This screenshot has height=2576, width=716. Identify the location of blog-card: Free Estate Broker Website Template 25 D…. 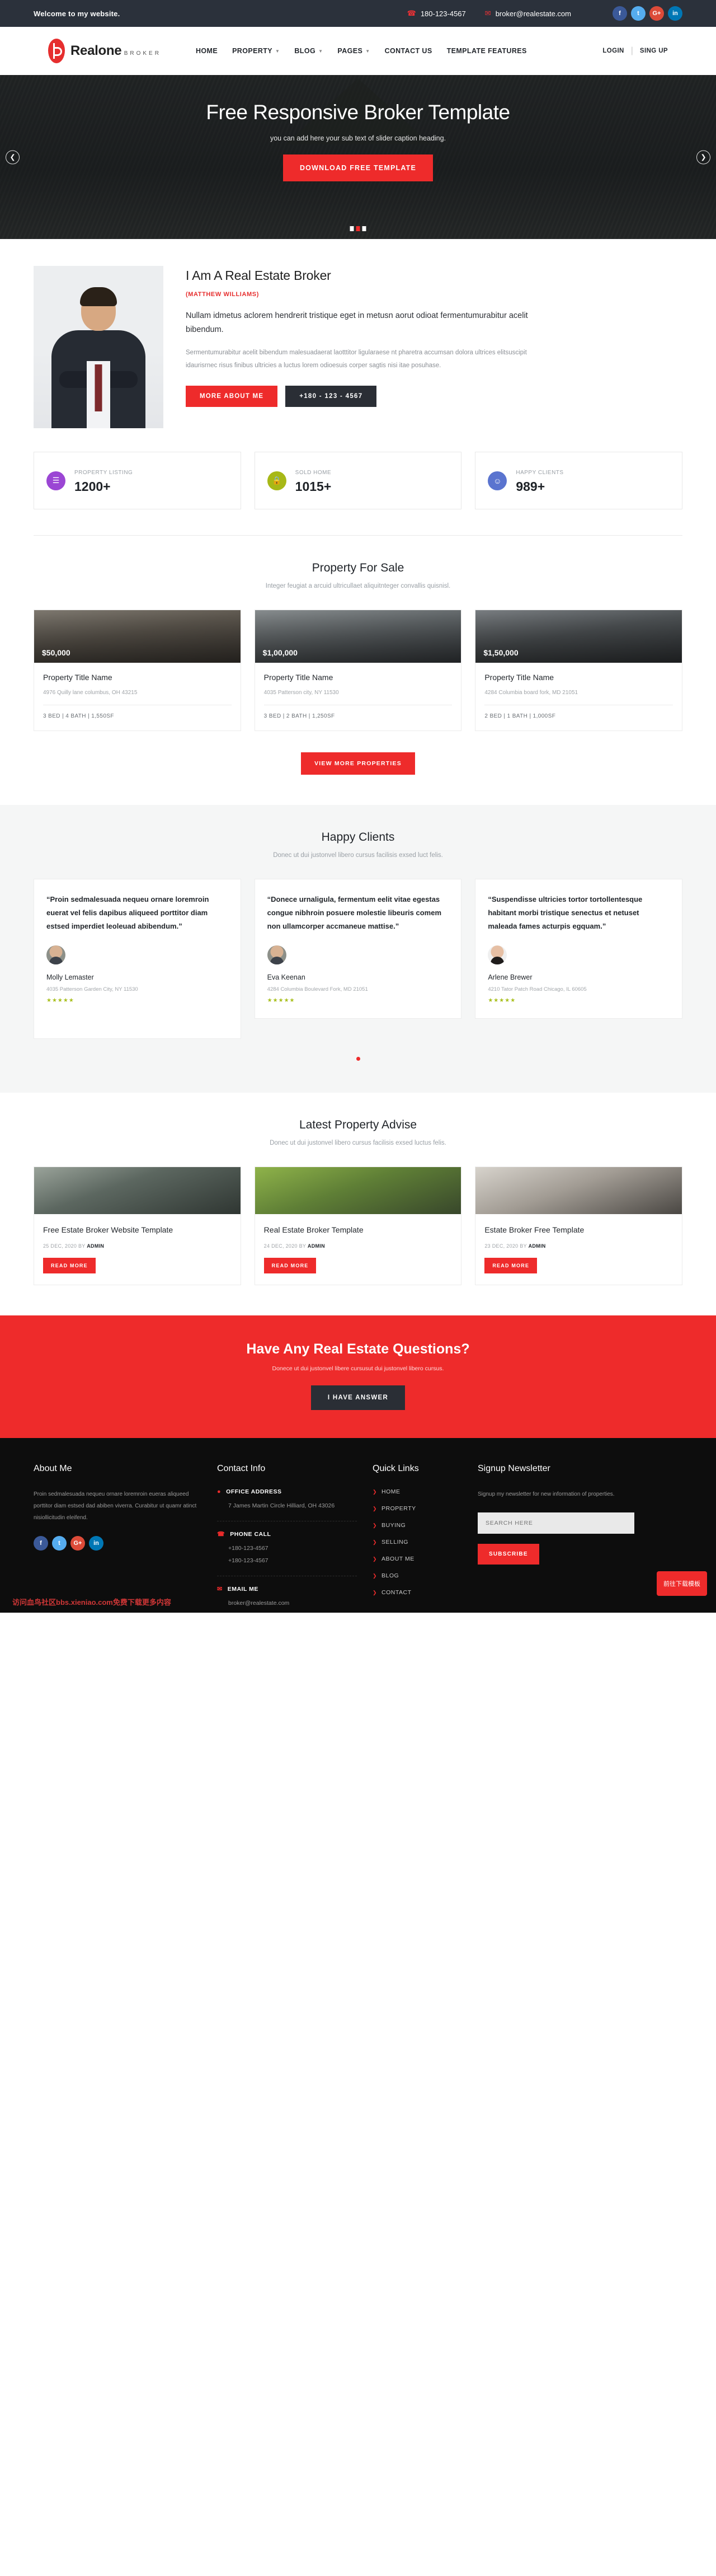
(137, 1227).